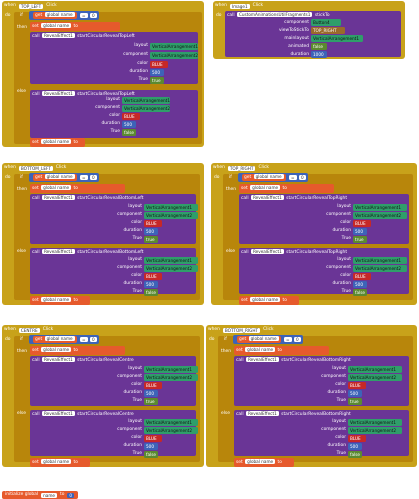 This screenshot has height=499, width=419. Describe the element at coordinates (40, 495) in the screenshot. I see `initialize-global-block: initialize global name to 0` at that location.